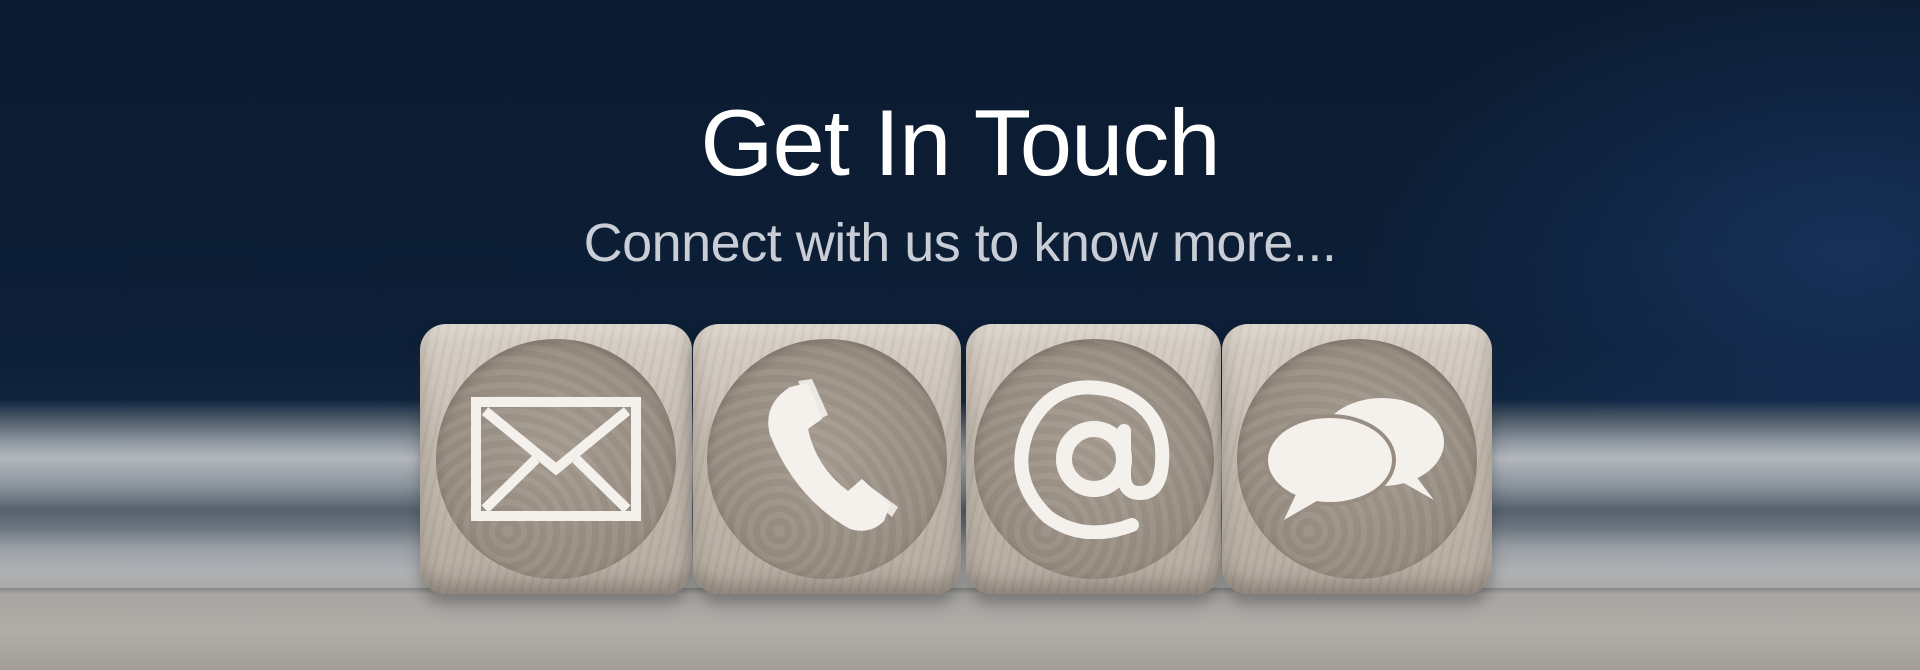  What do you see at coordinates (960, 142) in the screenshot?
I see `page-title: Get In Touch` at bounding box center [960, 142].